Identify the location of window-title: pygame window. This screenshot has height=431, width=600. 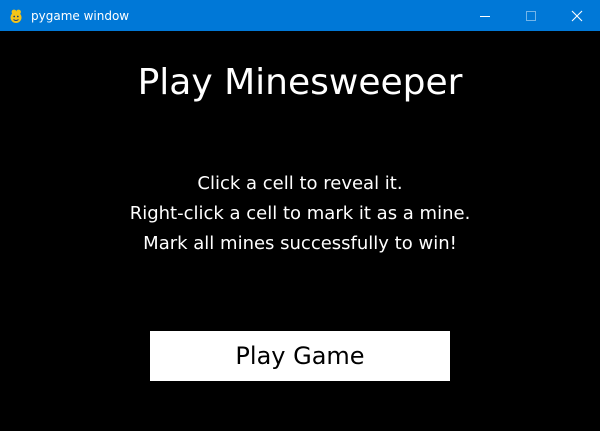
(80, 15).